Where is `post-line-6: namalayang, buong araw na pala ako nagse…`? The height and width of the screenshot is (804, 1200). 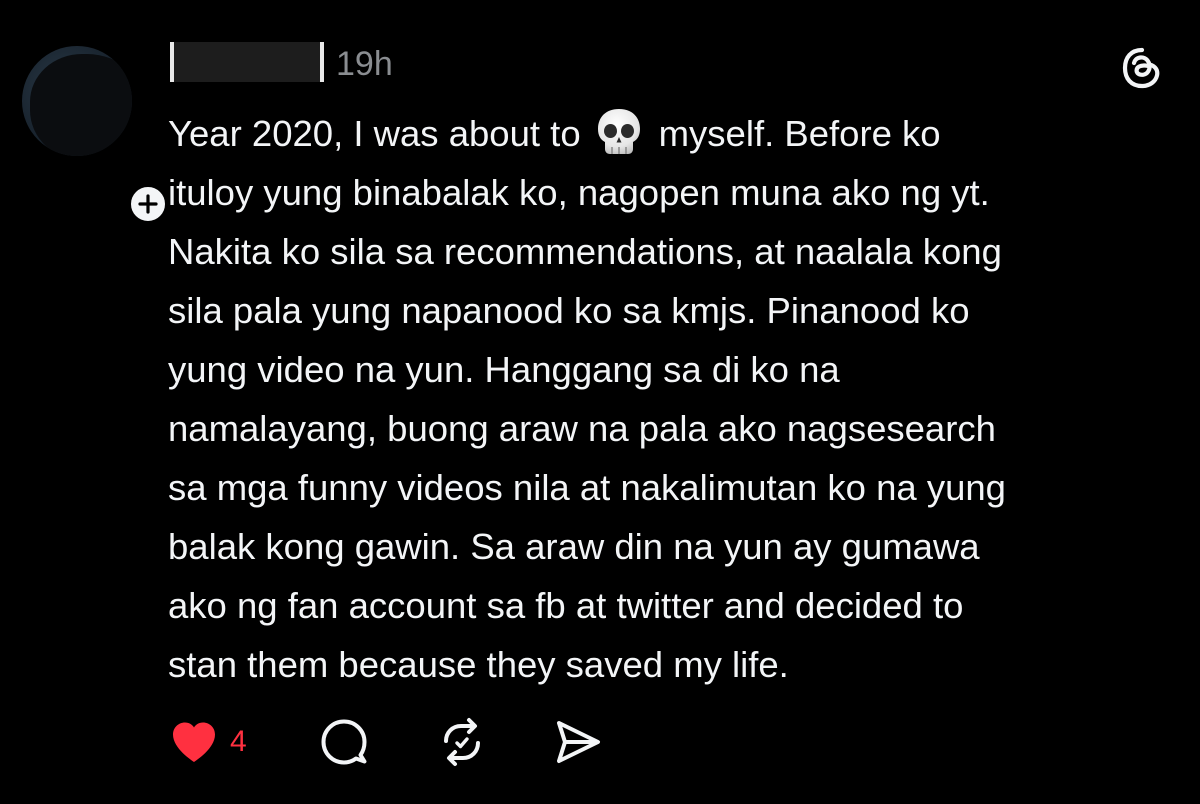
post-line-6: namalayang, buong araw na pala ako nagse… is located at coordinates (582, 428).